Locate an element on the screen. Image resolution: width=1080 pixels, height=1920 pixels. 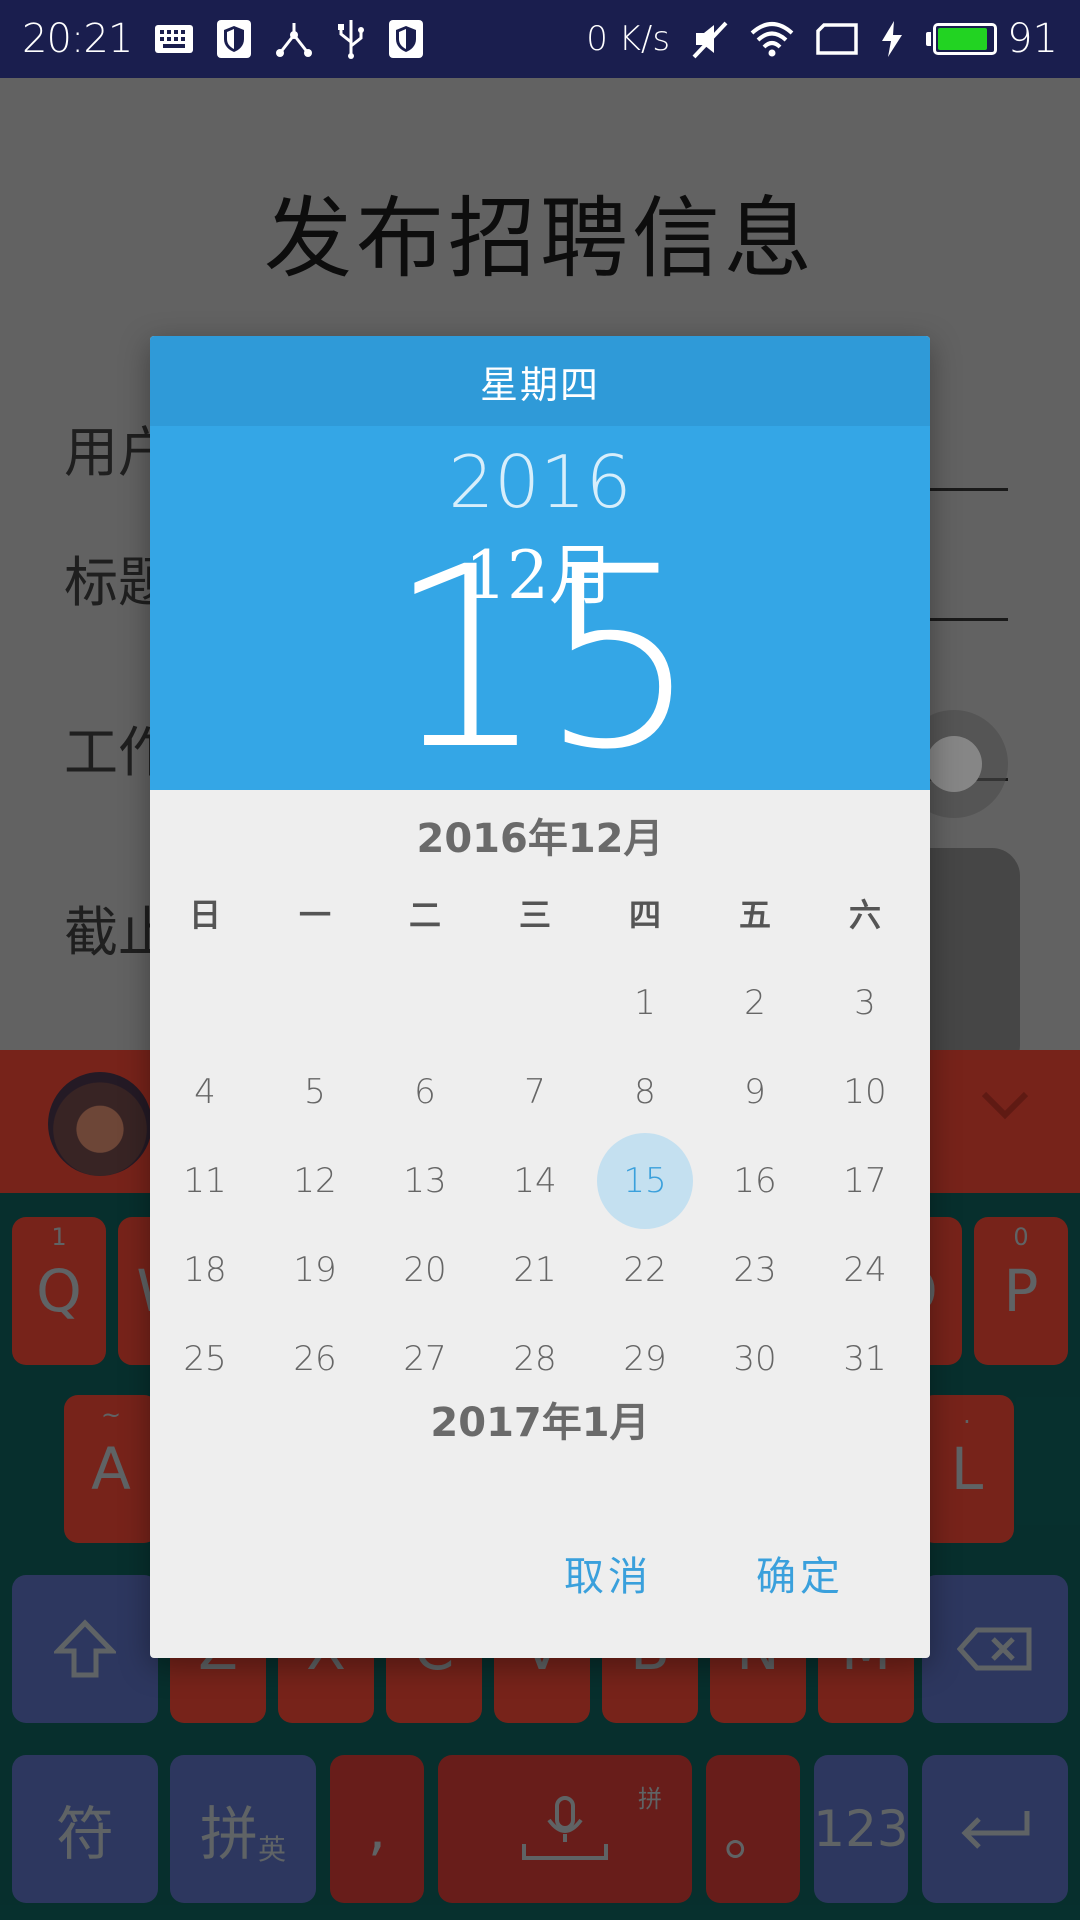
weekday-label: 三 is located at coordinates (534, 915).